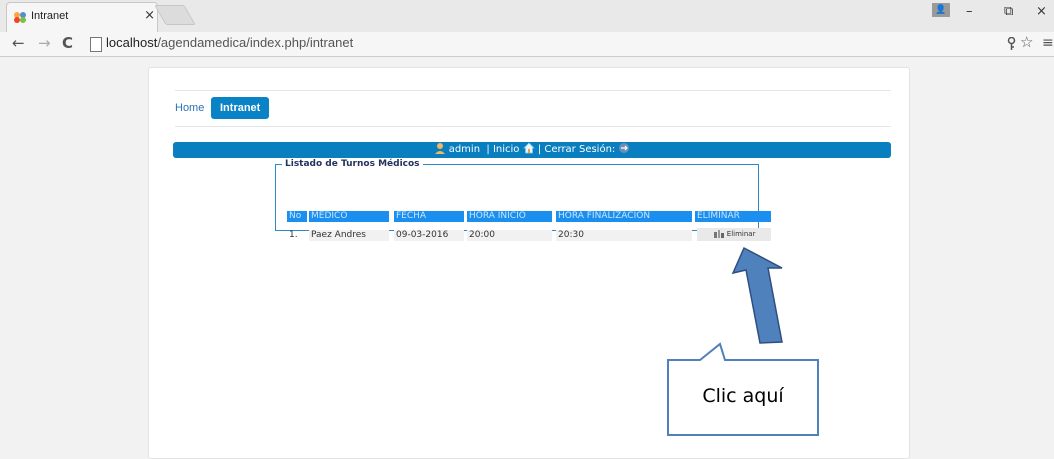 The height and width of the screenshot is (459, 1054). Describe the element at coordinates (757, 295) in the screenshot. I see `up-arrow-icon` at that location.